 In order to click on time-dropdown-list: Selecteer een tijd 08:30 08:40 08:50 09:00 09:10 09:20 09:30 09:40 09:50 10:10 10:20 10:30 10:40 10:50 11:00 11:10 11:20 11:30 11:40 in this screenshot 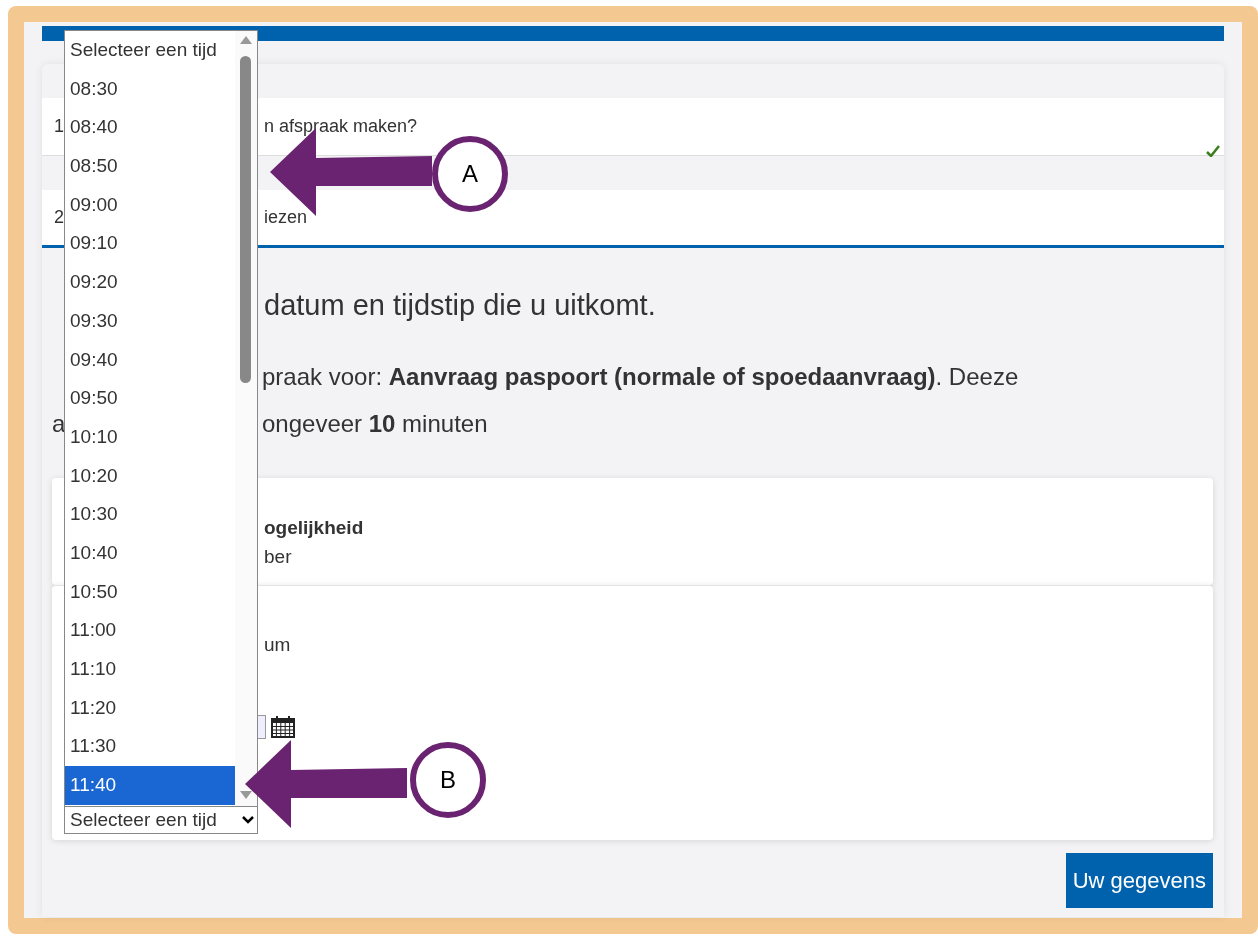, I will do `click(161, 418)`.